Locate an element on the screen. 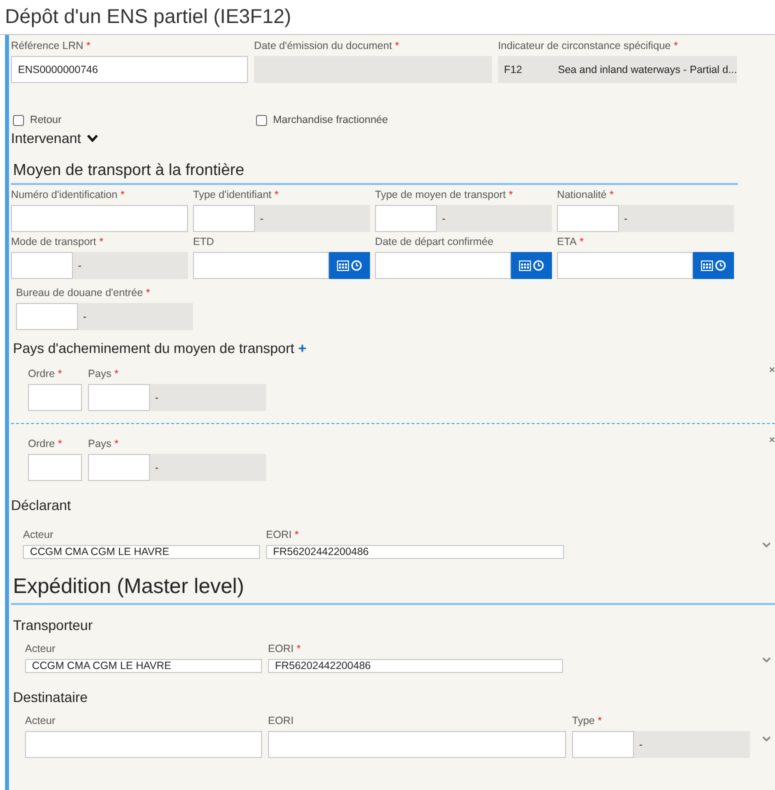 This screenshot has width=775, height=790. section-heading: Moyen de transport à la frontière is located at coordinates (374, 173).